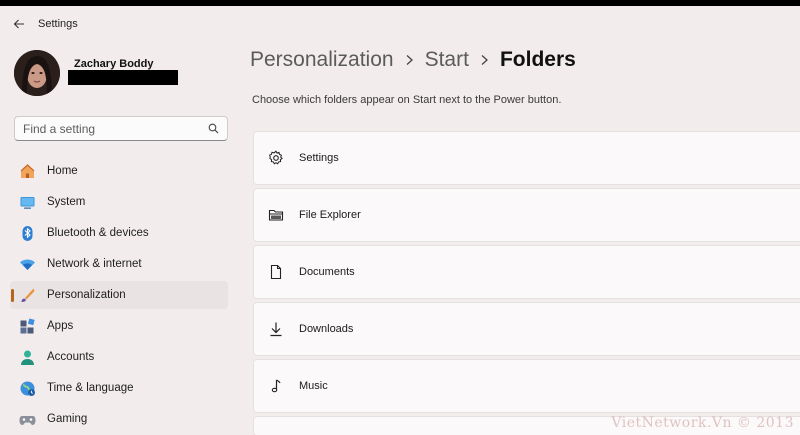  I want to click on folder-row-label: Music, so click(313, 386).